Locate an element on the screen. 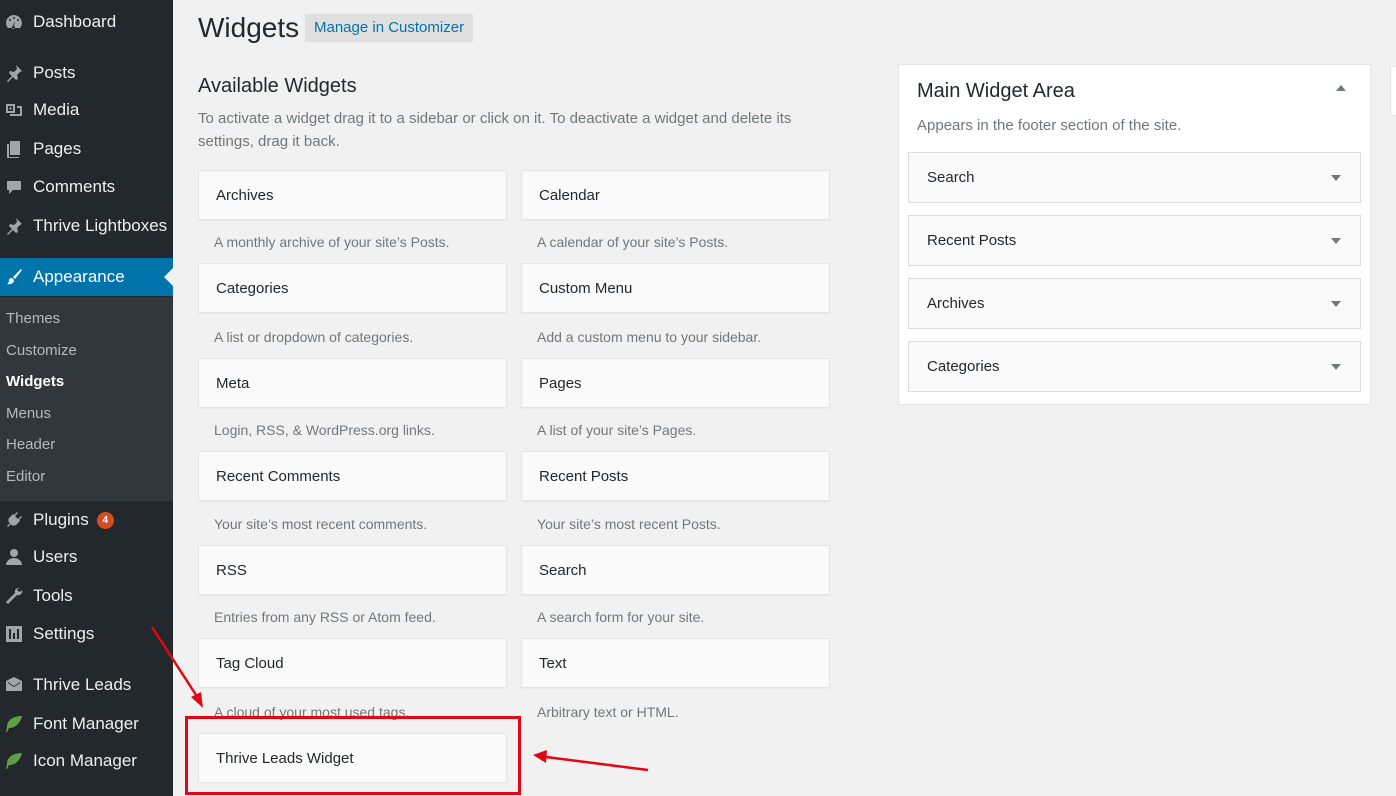  widget-text: Text is located at coordinates (675, 663).